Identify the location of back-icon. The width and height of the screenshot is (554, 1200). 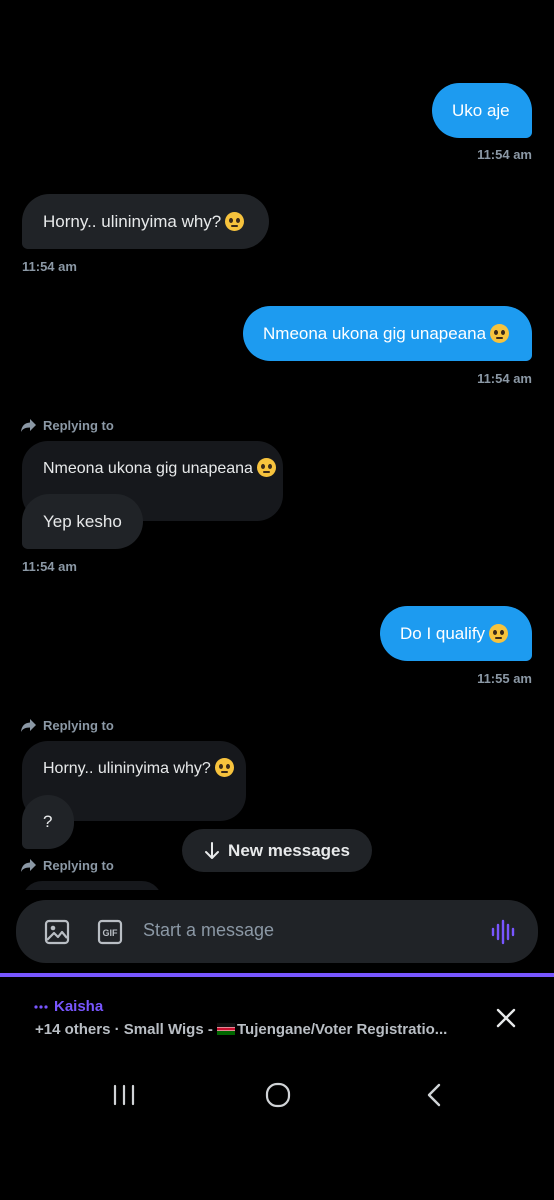
(434, 1095).